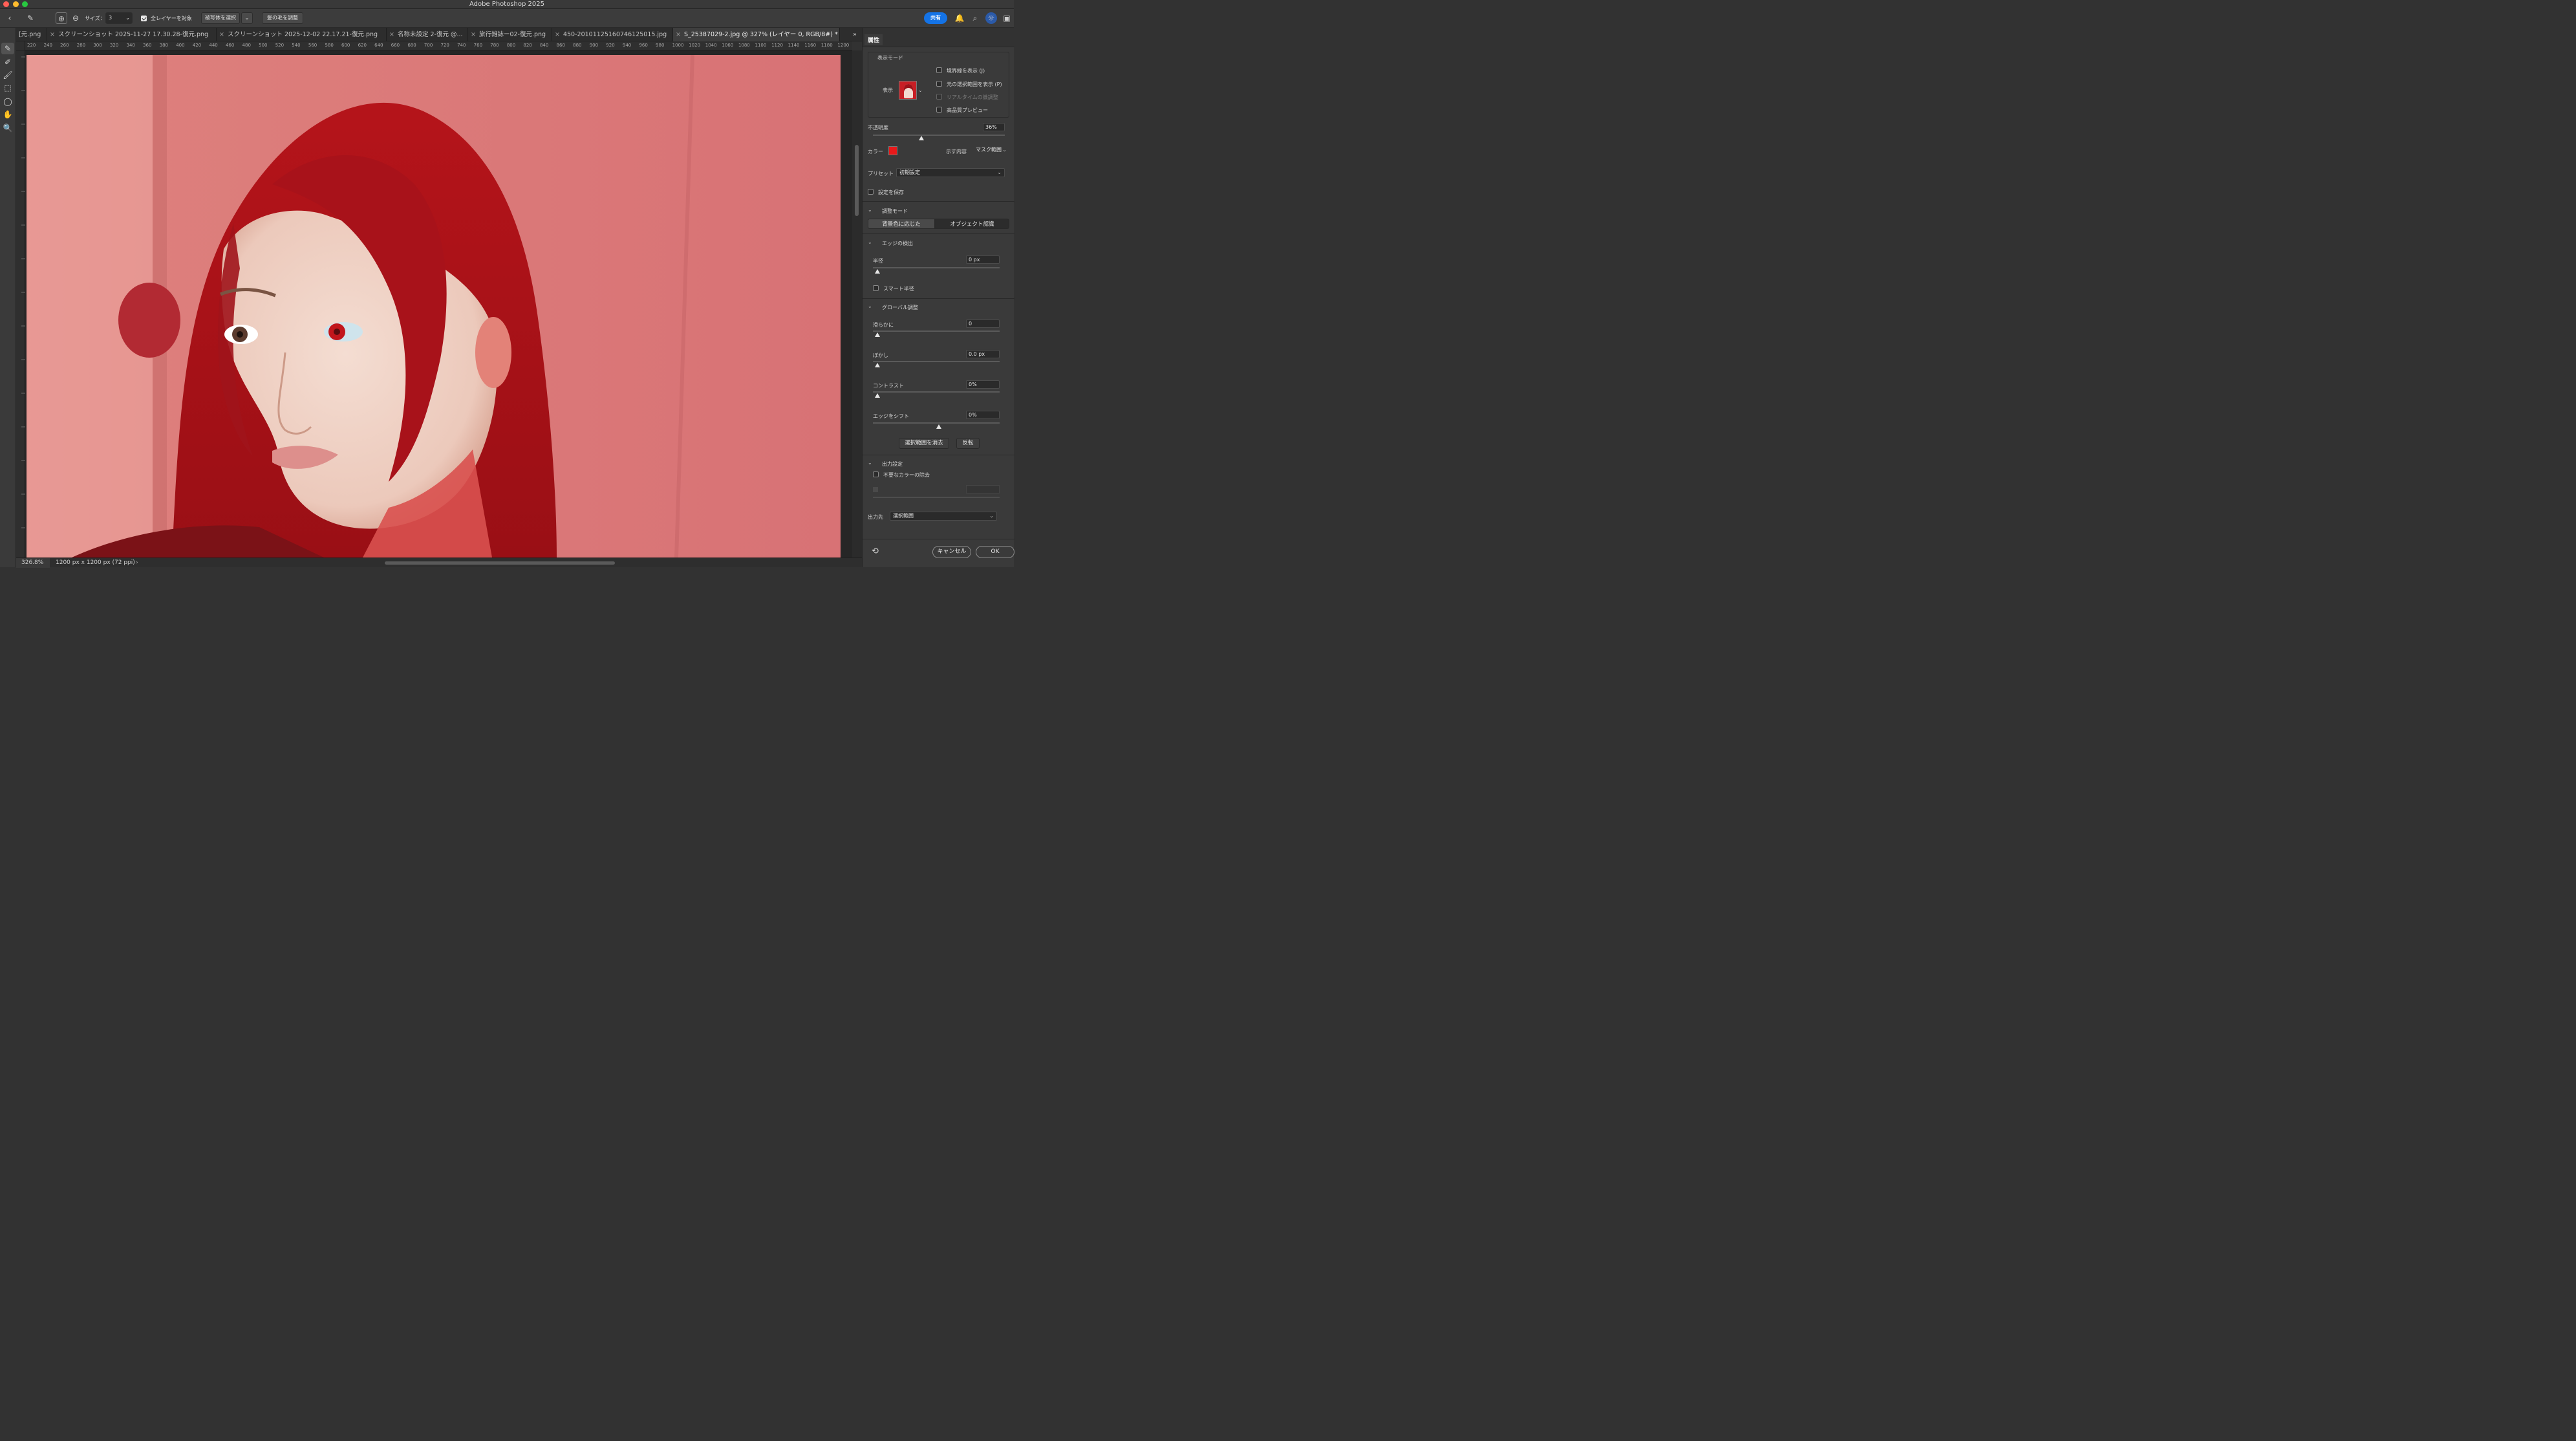  I want to click on share-button: 共有, so click(935, 18).